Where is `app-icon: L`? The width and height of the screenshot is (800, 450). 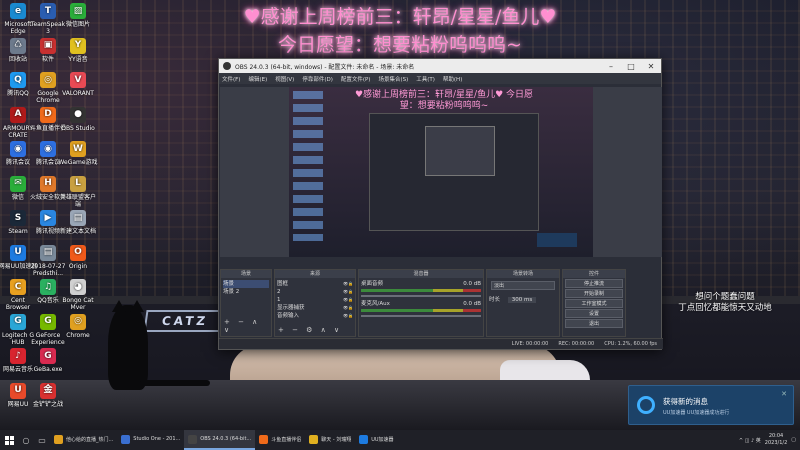 app-icon: L is located at coordinates (78, 183).